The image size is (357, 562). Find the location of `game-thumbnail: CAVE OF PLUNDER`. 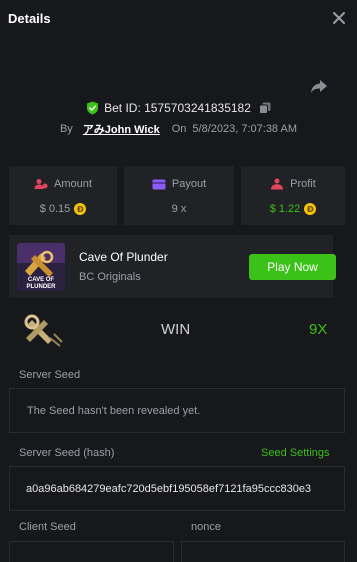

game-thumbnail: CAVE OF PLUNDER is located at coordinates (41, 267).